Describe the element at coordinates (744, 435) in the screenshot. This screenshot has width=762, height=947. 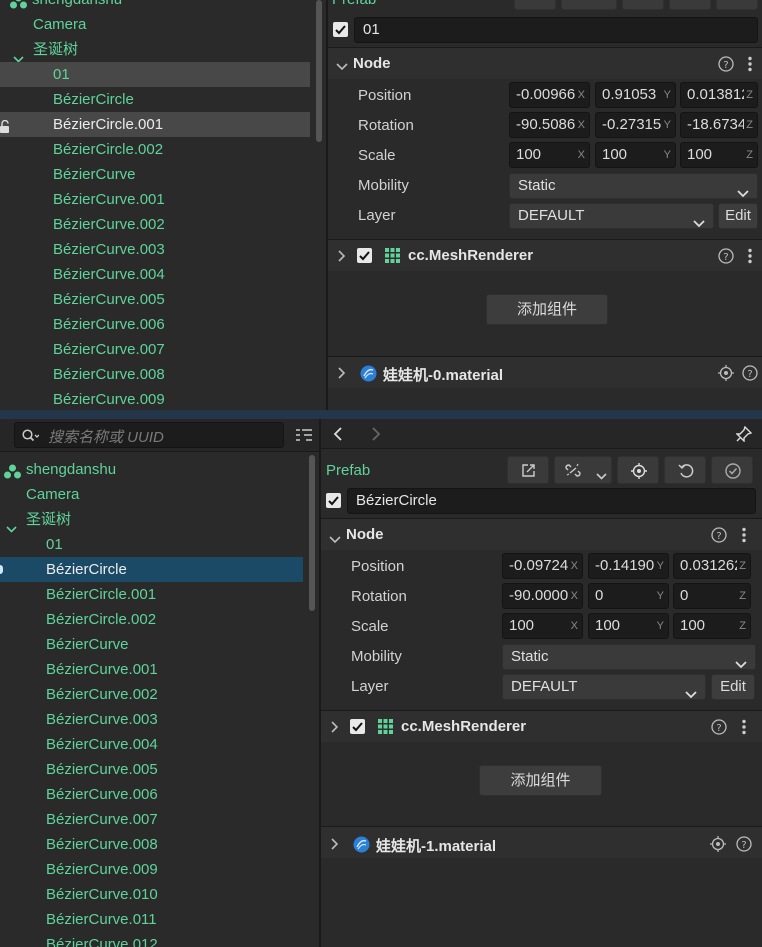
I see `pin-icon` at that location.